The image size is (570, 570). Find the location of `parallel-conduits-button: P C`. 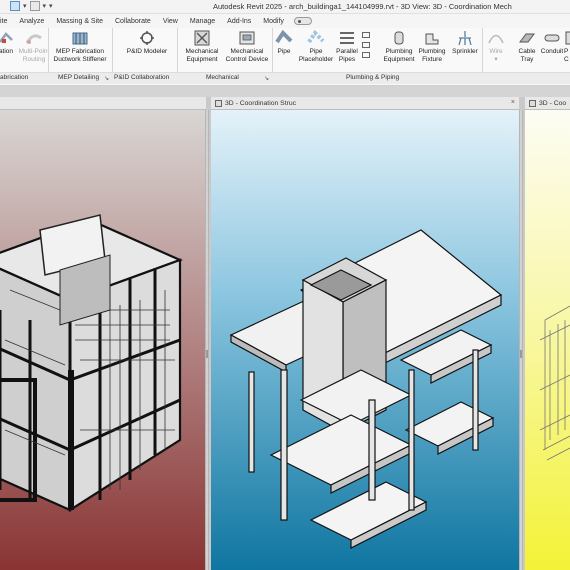

parallel-conduits-button: P C is located at coordinates (567, 47).